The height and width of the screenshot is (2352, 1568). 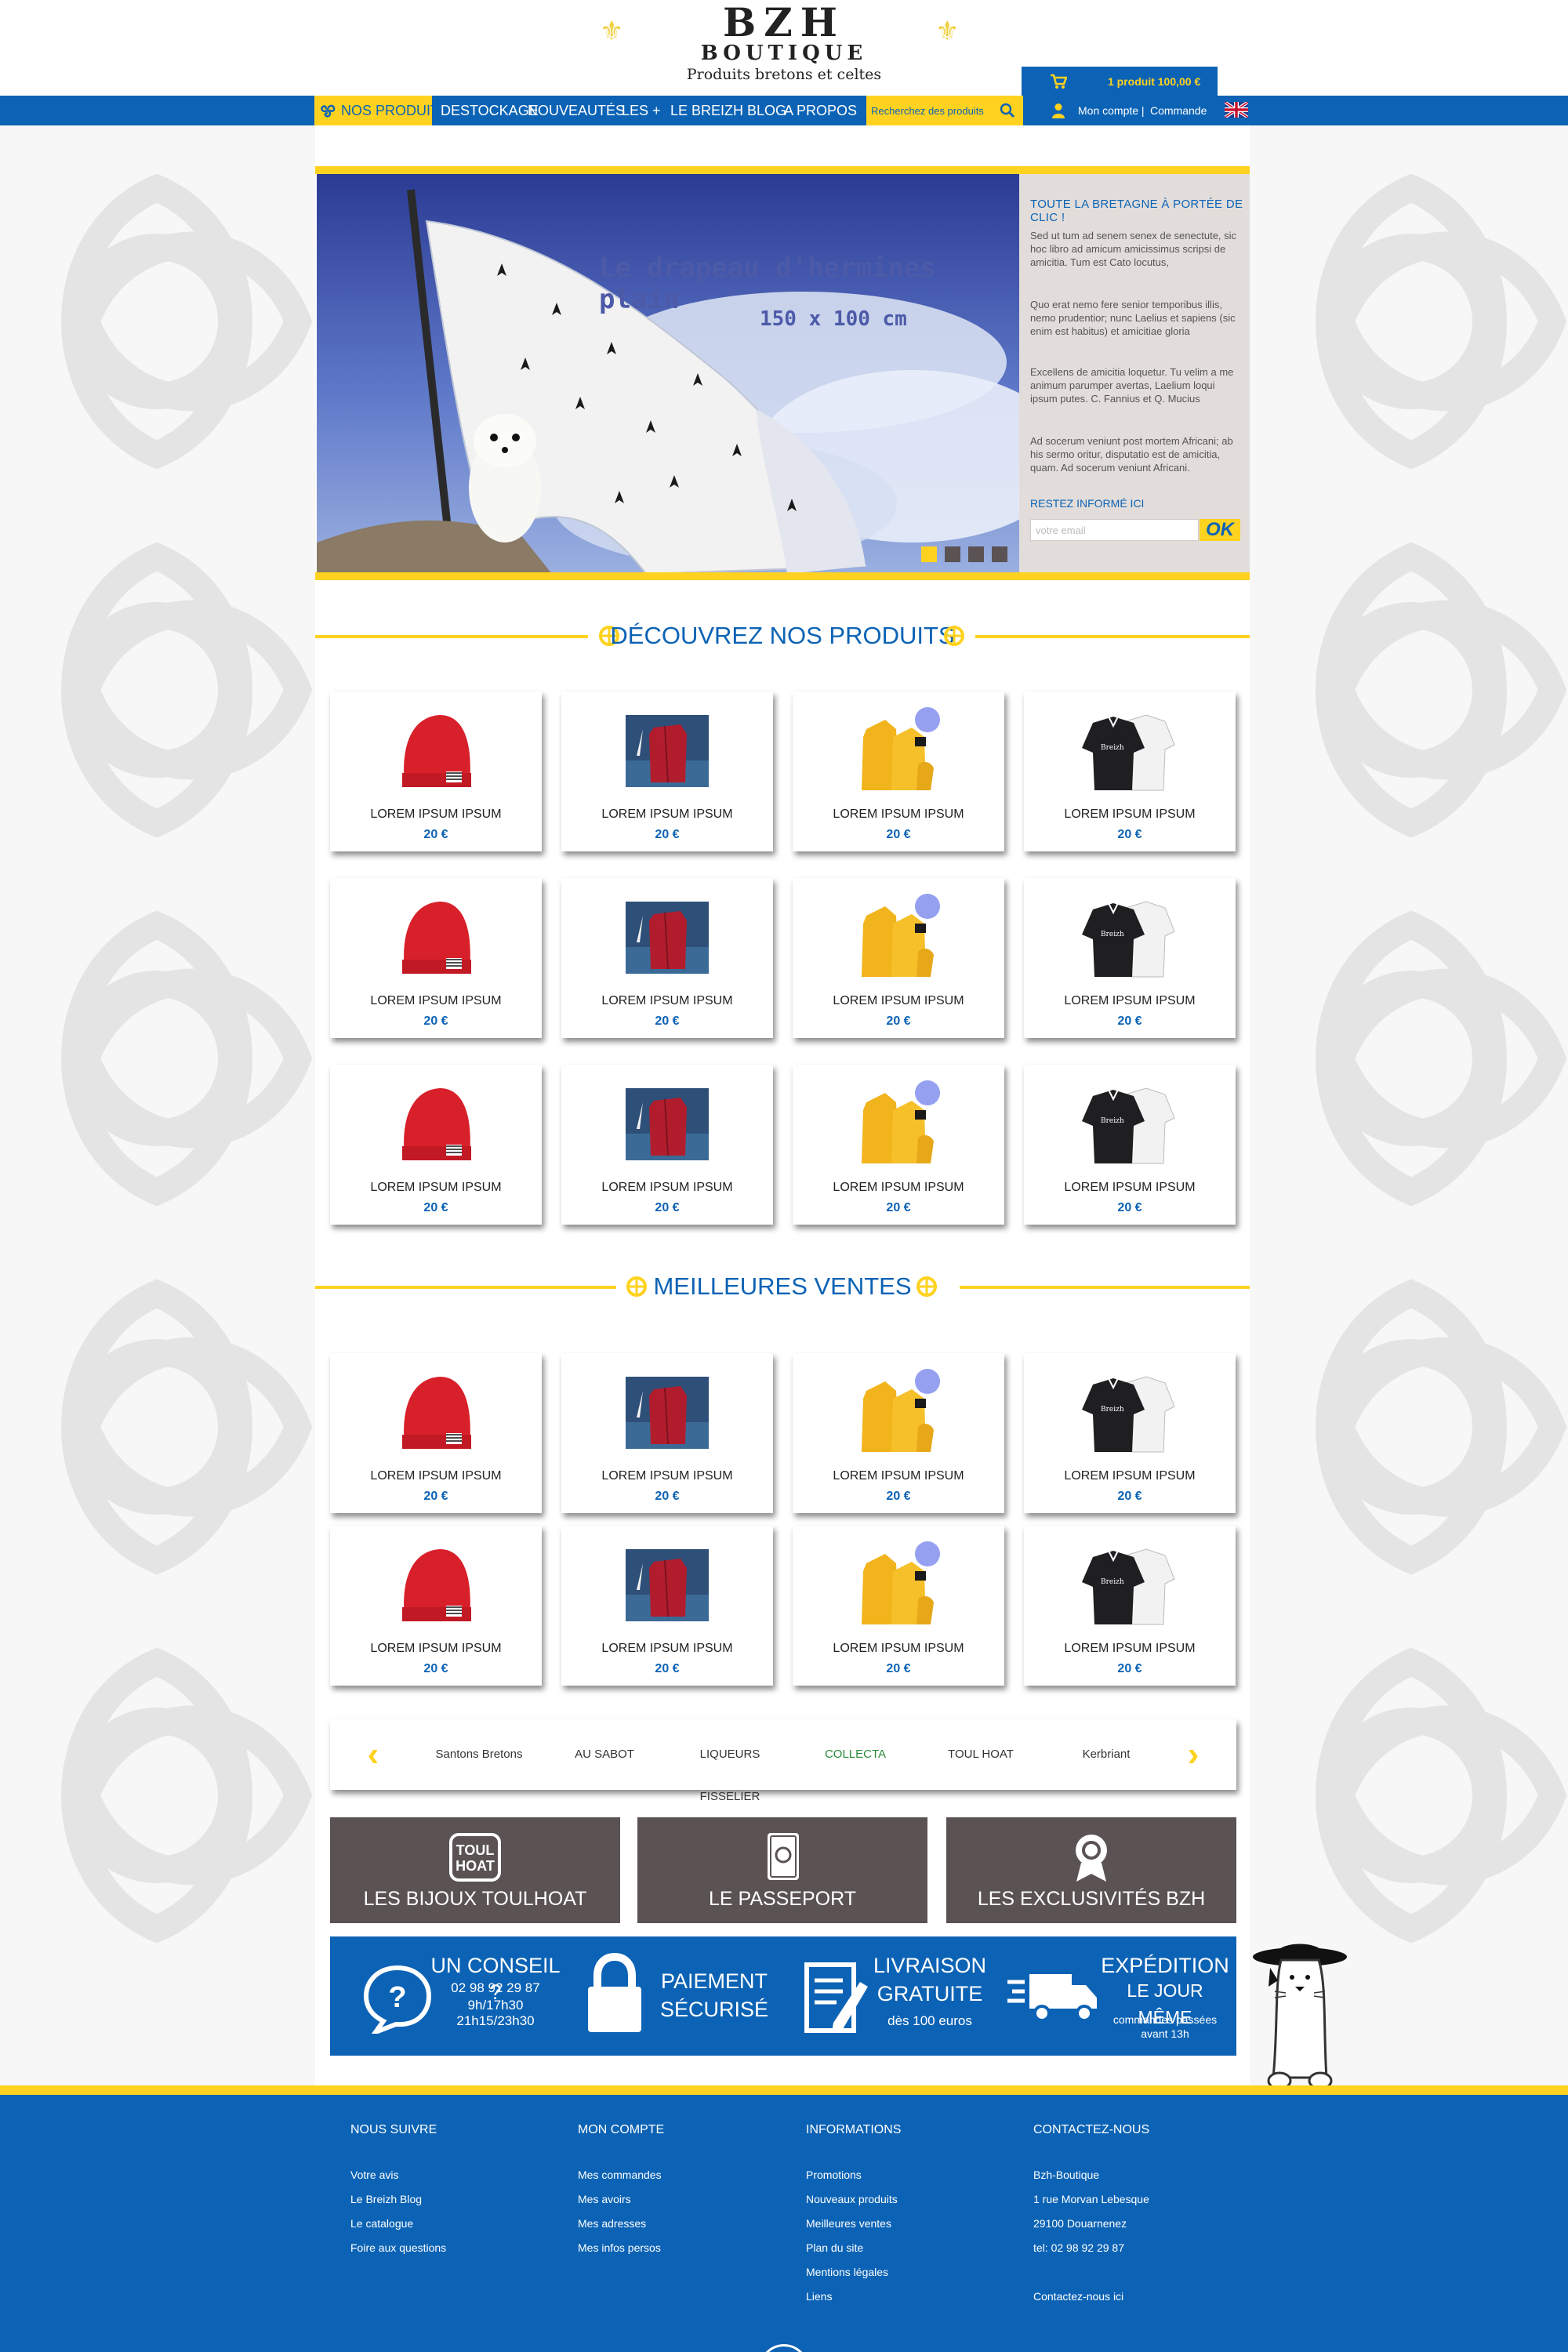 What do you see at coordinates (1193, 1755) in the screenshot?
I see `carousel-next-icon: ›` at bounding box center [1193, 1755].